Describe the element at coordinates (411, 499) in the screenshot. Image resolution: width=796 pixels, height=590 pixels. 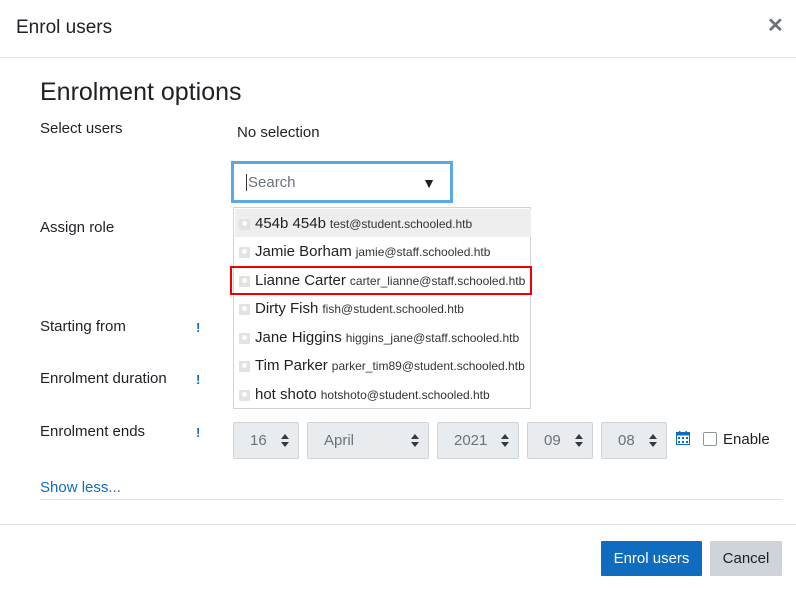
I see `divider` at that location.